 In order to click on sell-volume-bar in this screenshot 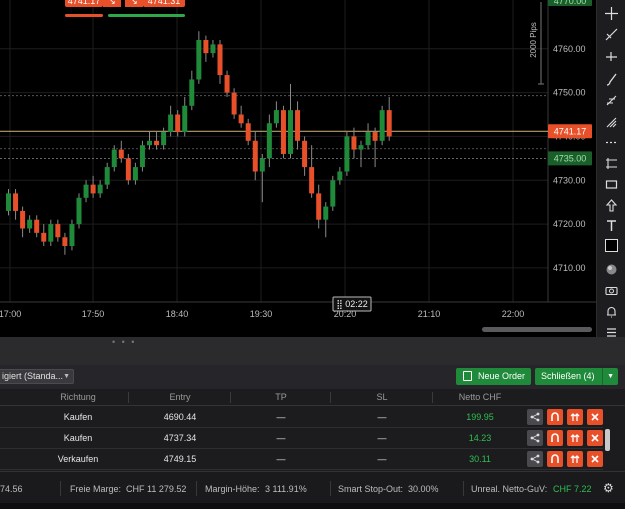, I will do `click(84, 15)`.